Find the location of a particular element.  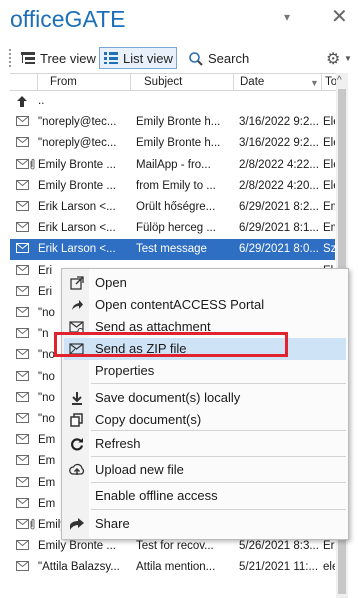

share-arrow-icon is located at coordinates (77, 305).